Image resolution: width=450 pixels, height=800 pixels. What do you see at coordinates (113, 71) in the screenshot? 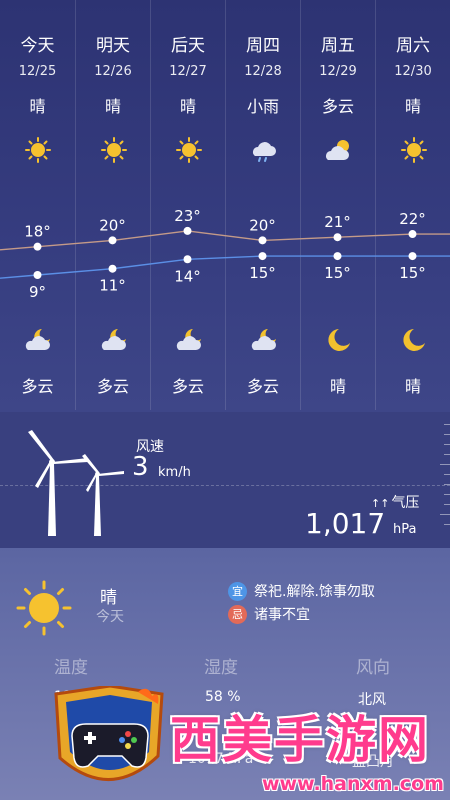
I see `day-date: 12/26` at bounding box center [113, 71].